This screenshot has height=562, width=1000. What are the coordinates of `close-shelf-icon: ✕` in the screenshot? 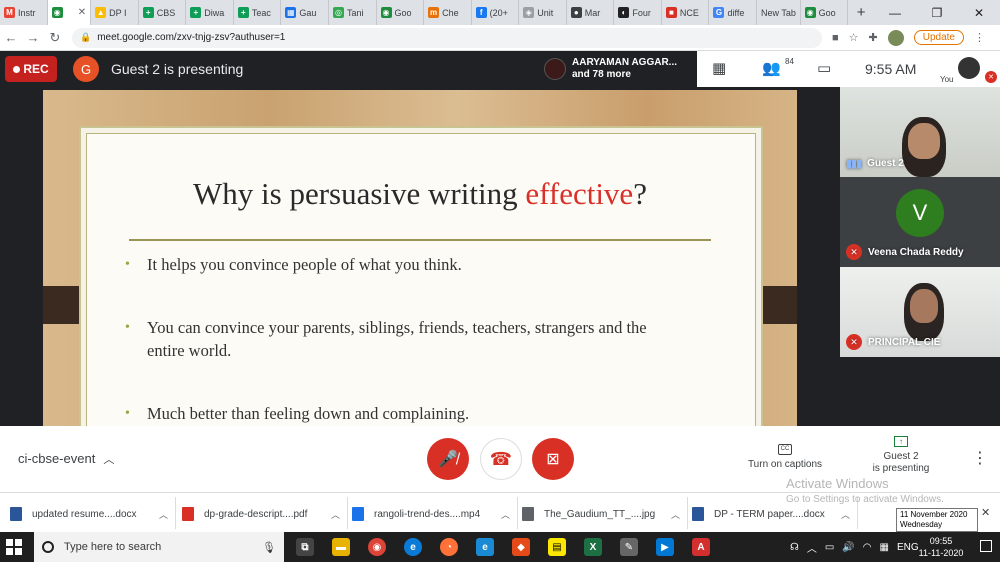 It's located at (985, 512).